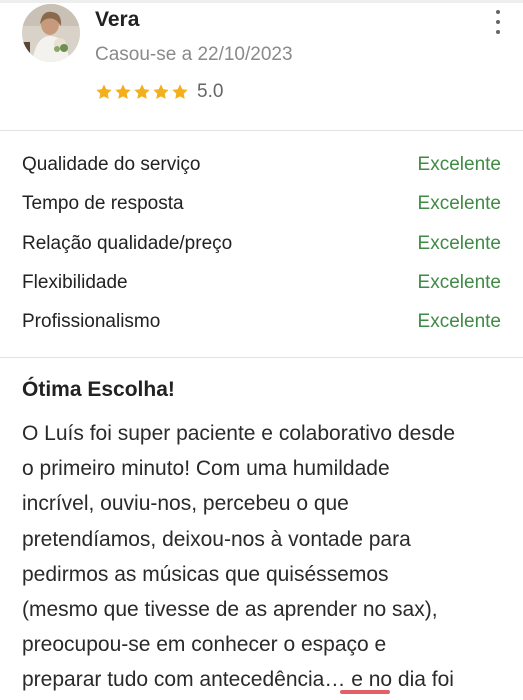 This screenshot has height=700, width=523. I want to click on criteria-label: Tempo de resposta, so click(103, 204).